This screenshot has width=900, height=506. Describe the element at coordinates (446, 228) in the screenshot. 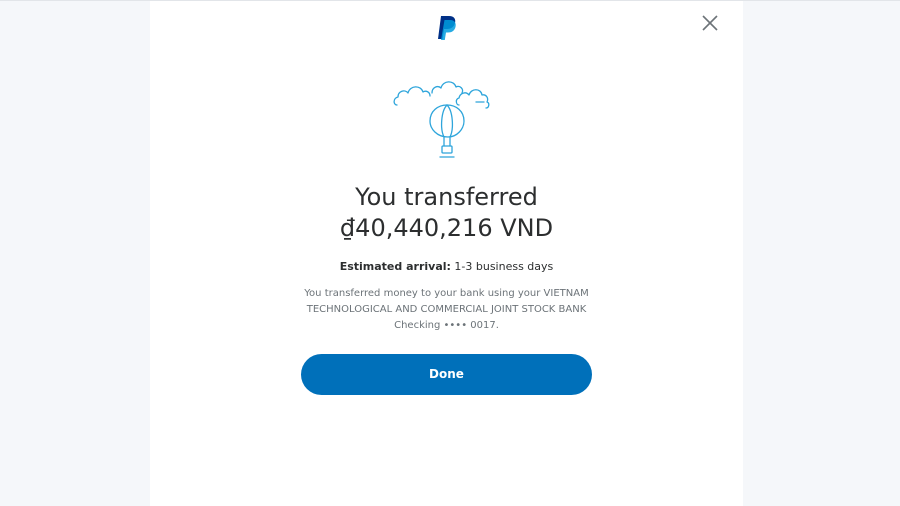

I see `transfer-amount: ₫40,440,216 VND` at that location.